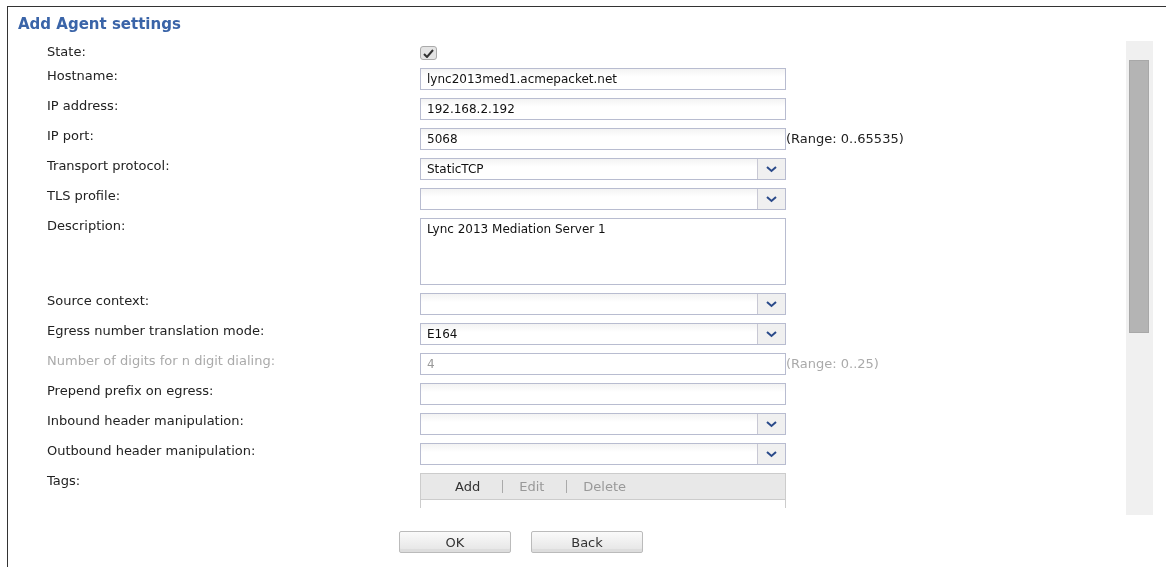  What do you see at coordinates (156, 331) in the screenshot?
I see `field-label: Egress number translation mode:` at bounding box center [156, 331].